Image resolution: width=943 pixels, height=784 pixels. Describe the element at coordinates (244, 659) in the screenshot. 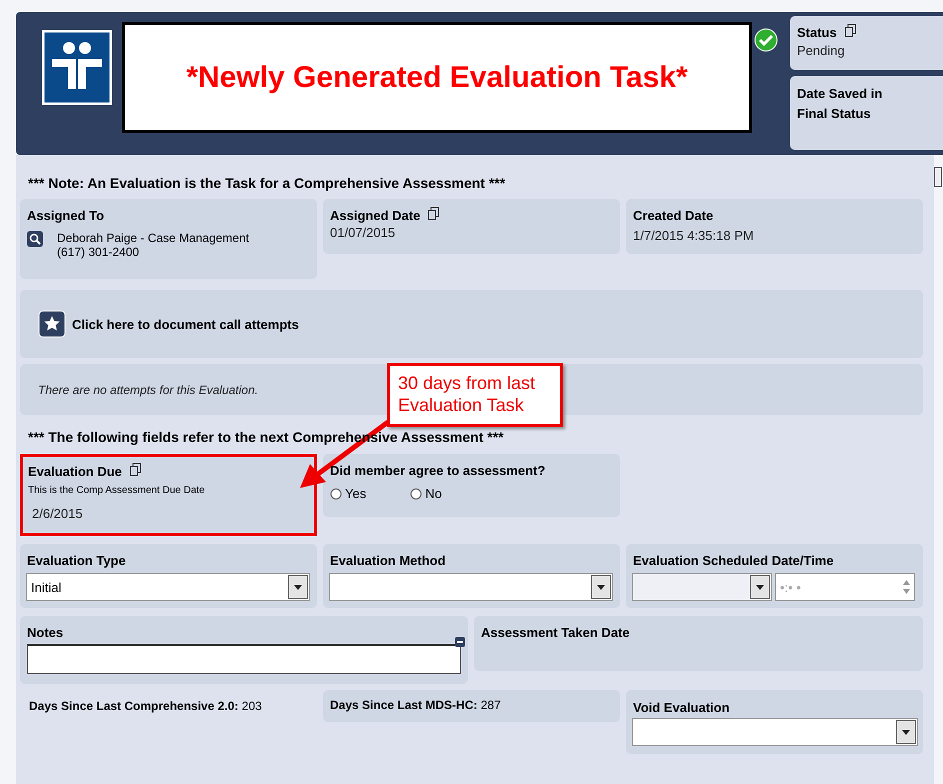

I see `notes-field` at that location.